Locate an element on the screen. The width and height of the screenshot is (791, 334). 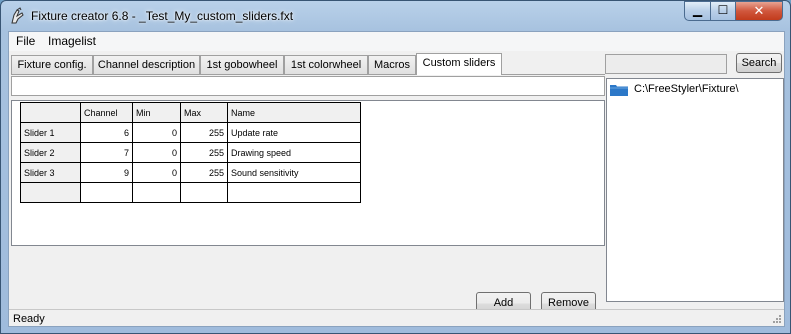
grid-header-row: Channel Min Max Name is located at coordinates (190, 112).